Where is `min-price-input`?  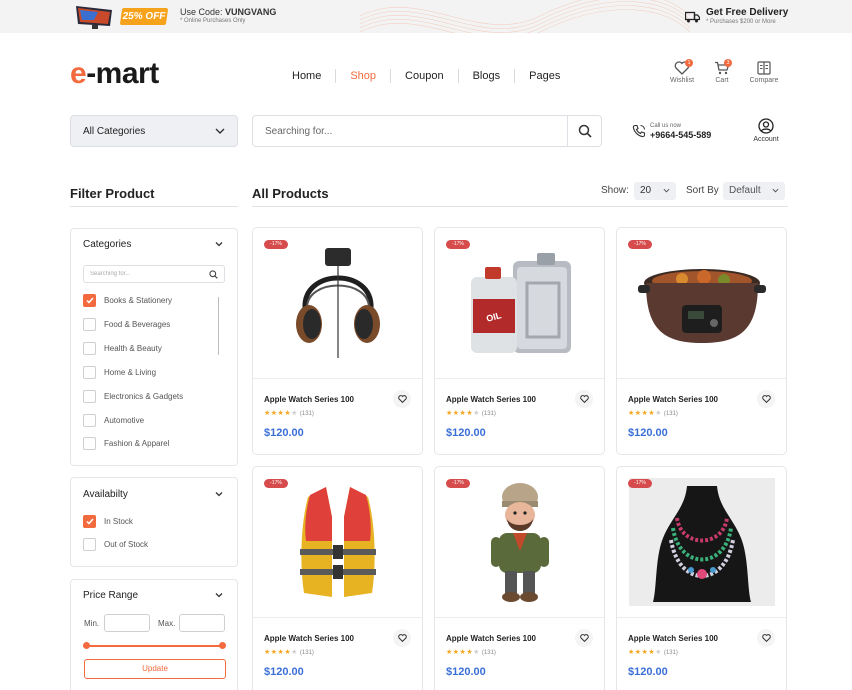 min-price-input is located at coordinates (127, 623).